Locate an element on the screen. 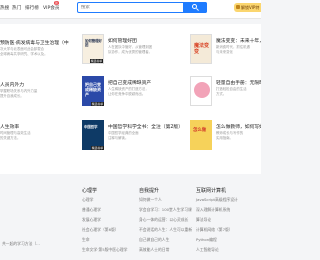 The width and height of the screenshot is (320, 260). book-card: 怎么做 怎么做教师，如何写好 教师成长与写作的 实用指南。 is located at coordinates (225, 140).